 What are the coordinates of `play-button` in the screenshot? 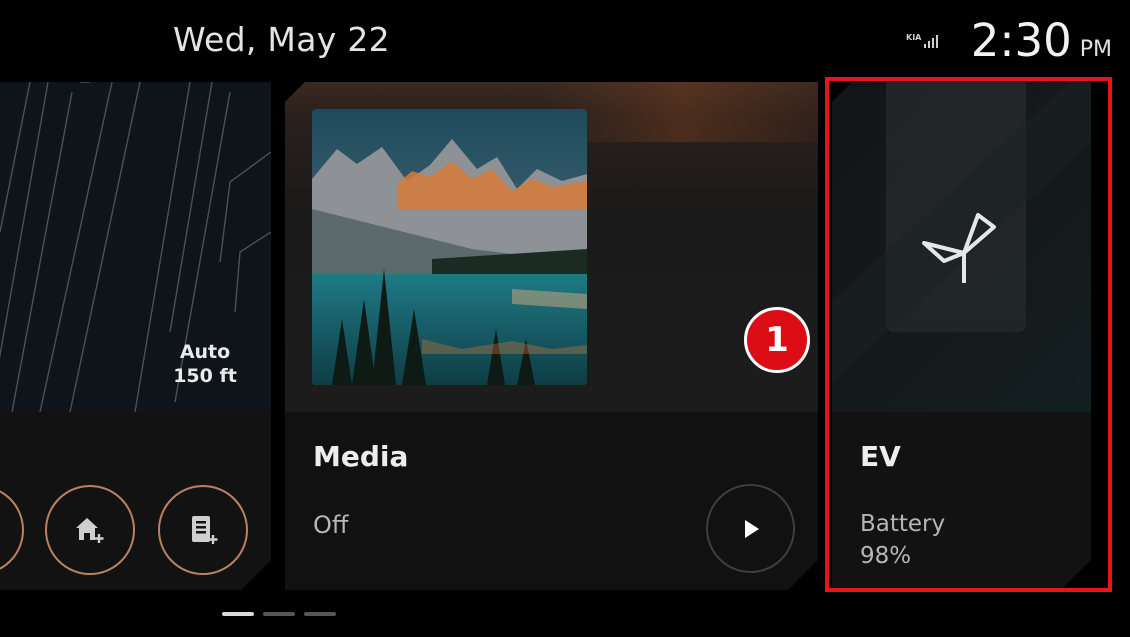 It's located at (750, 528).